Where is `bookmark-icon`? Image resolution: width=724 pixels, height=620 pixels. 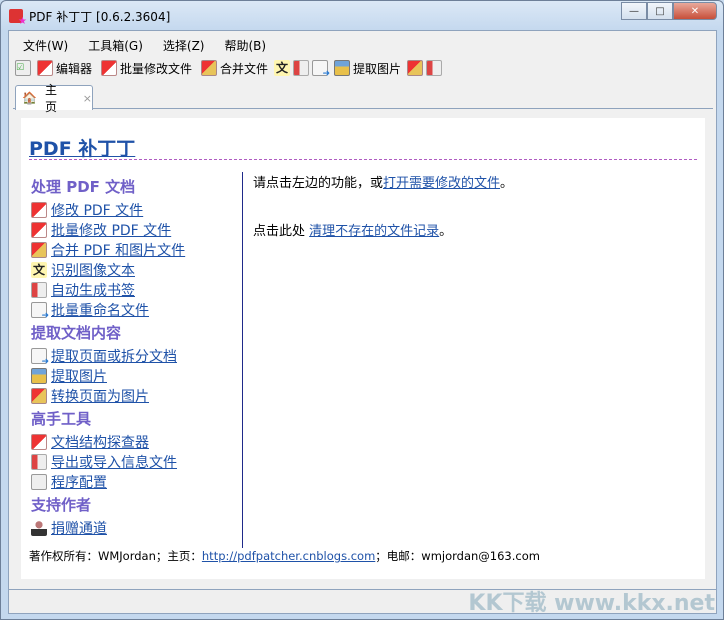
bookmark-icon is located at coordinates (301, 68).